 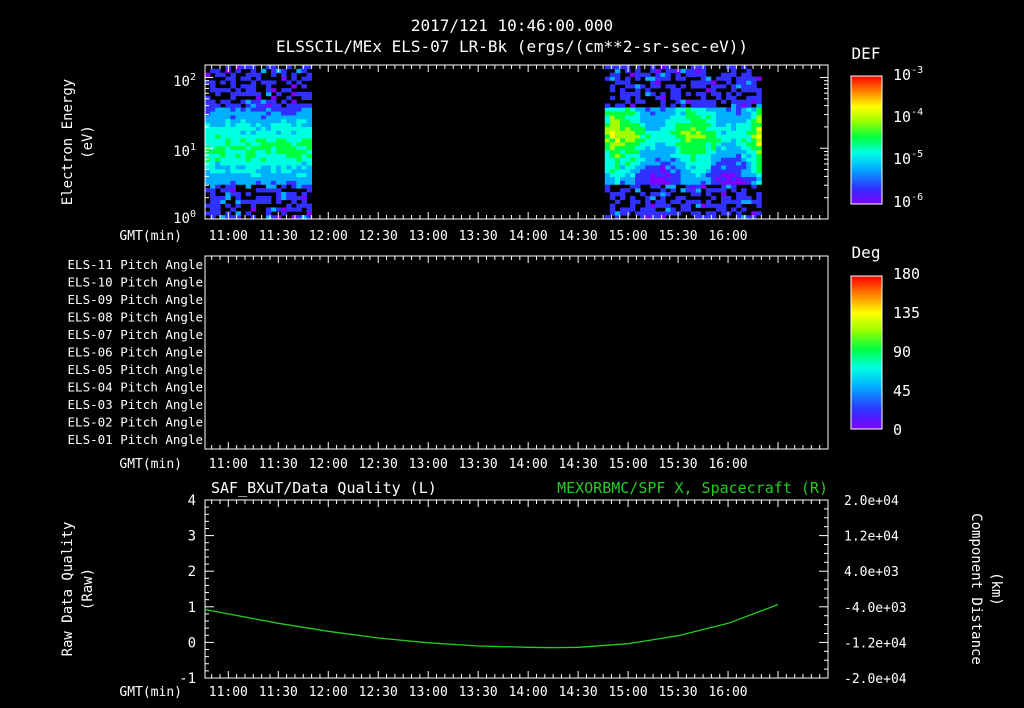 I want to click on pitch-angle-row-label: ELS-07 Pitch Angle, so click(x=135, y=334).